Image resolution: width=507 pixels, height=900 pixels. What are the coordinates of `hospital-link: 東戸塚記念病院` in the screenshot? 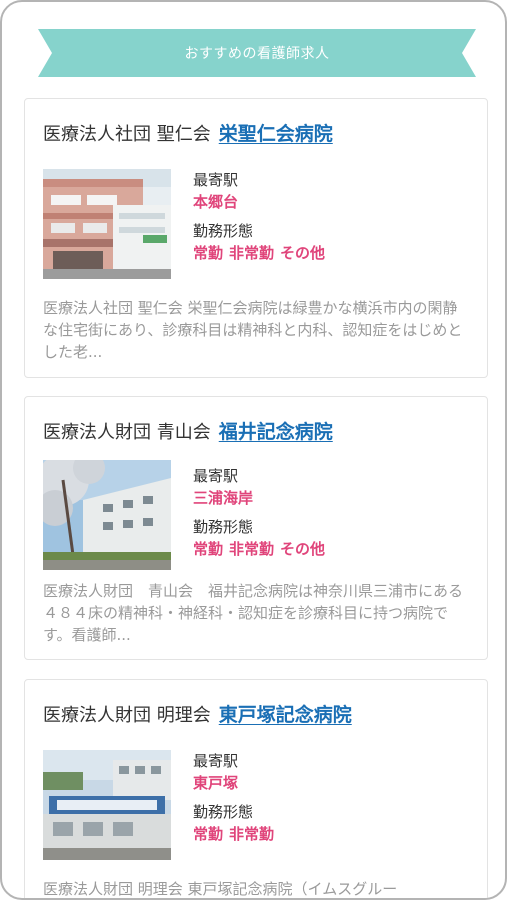 It's located at (285, 713).